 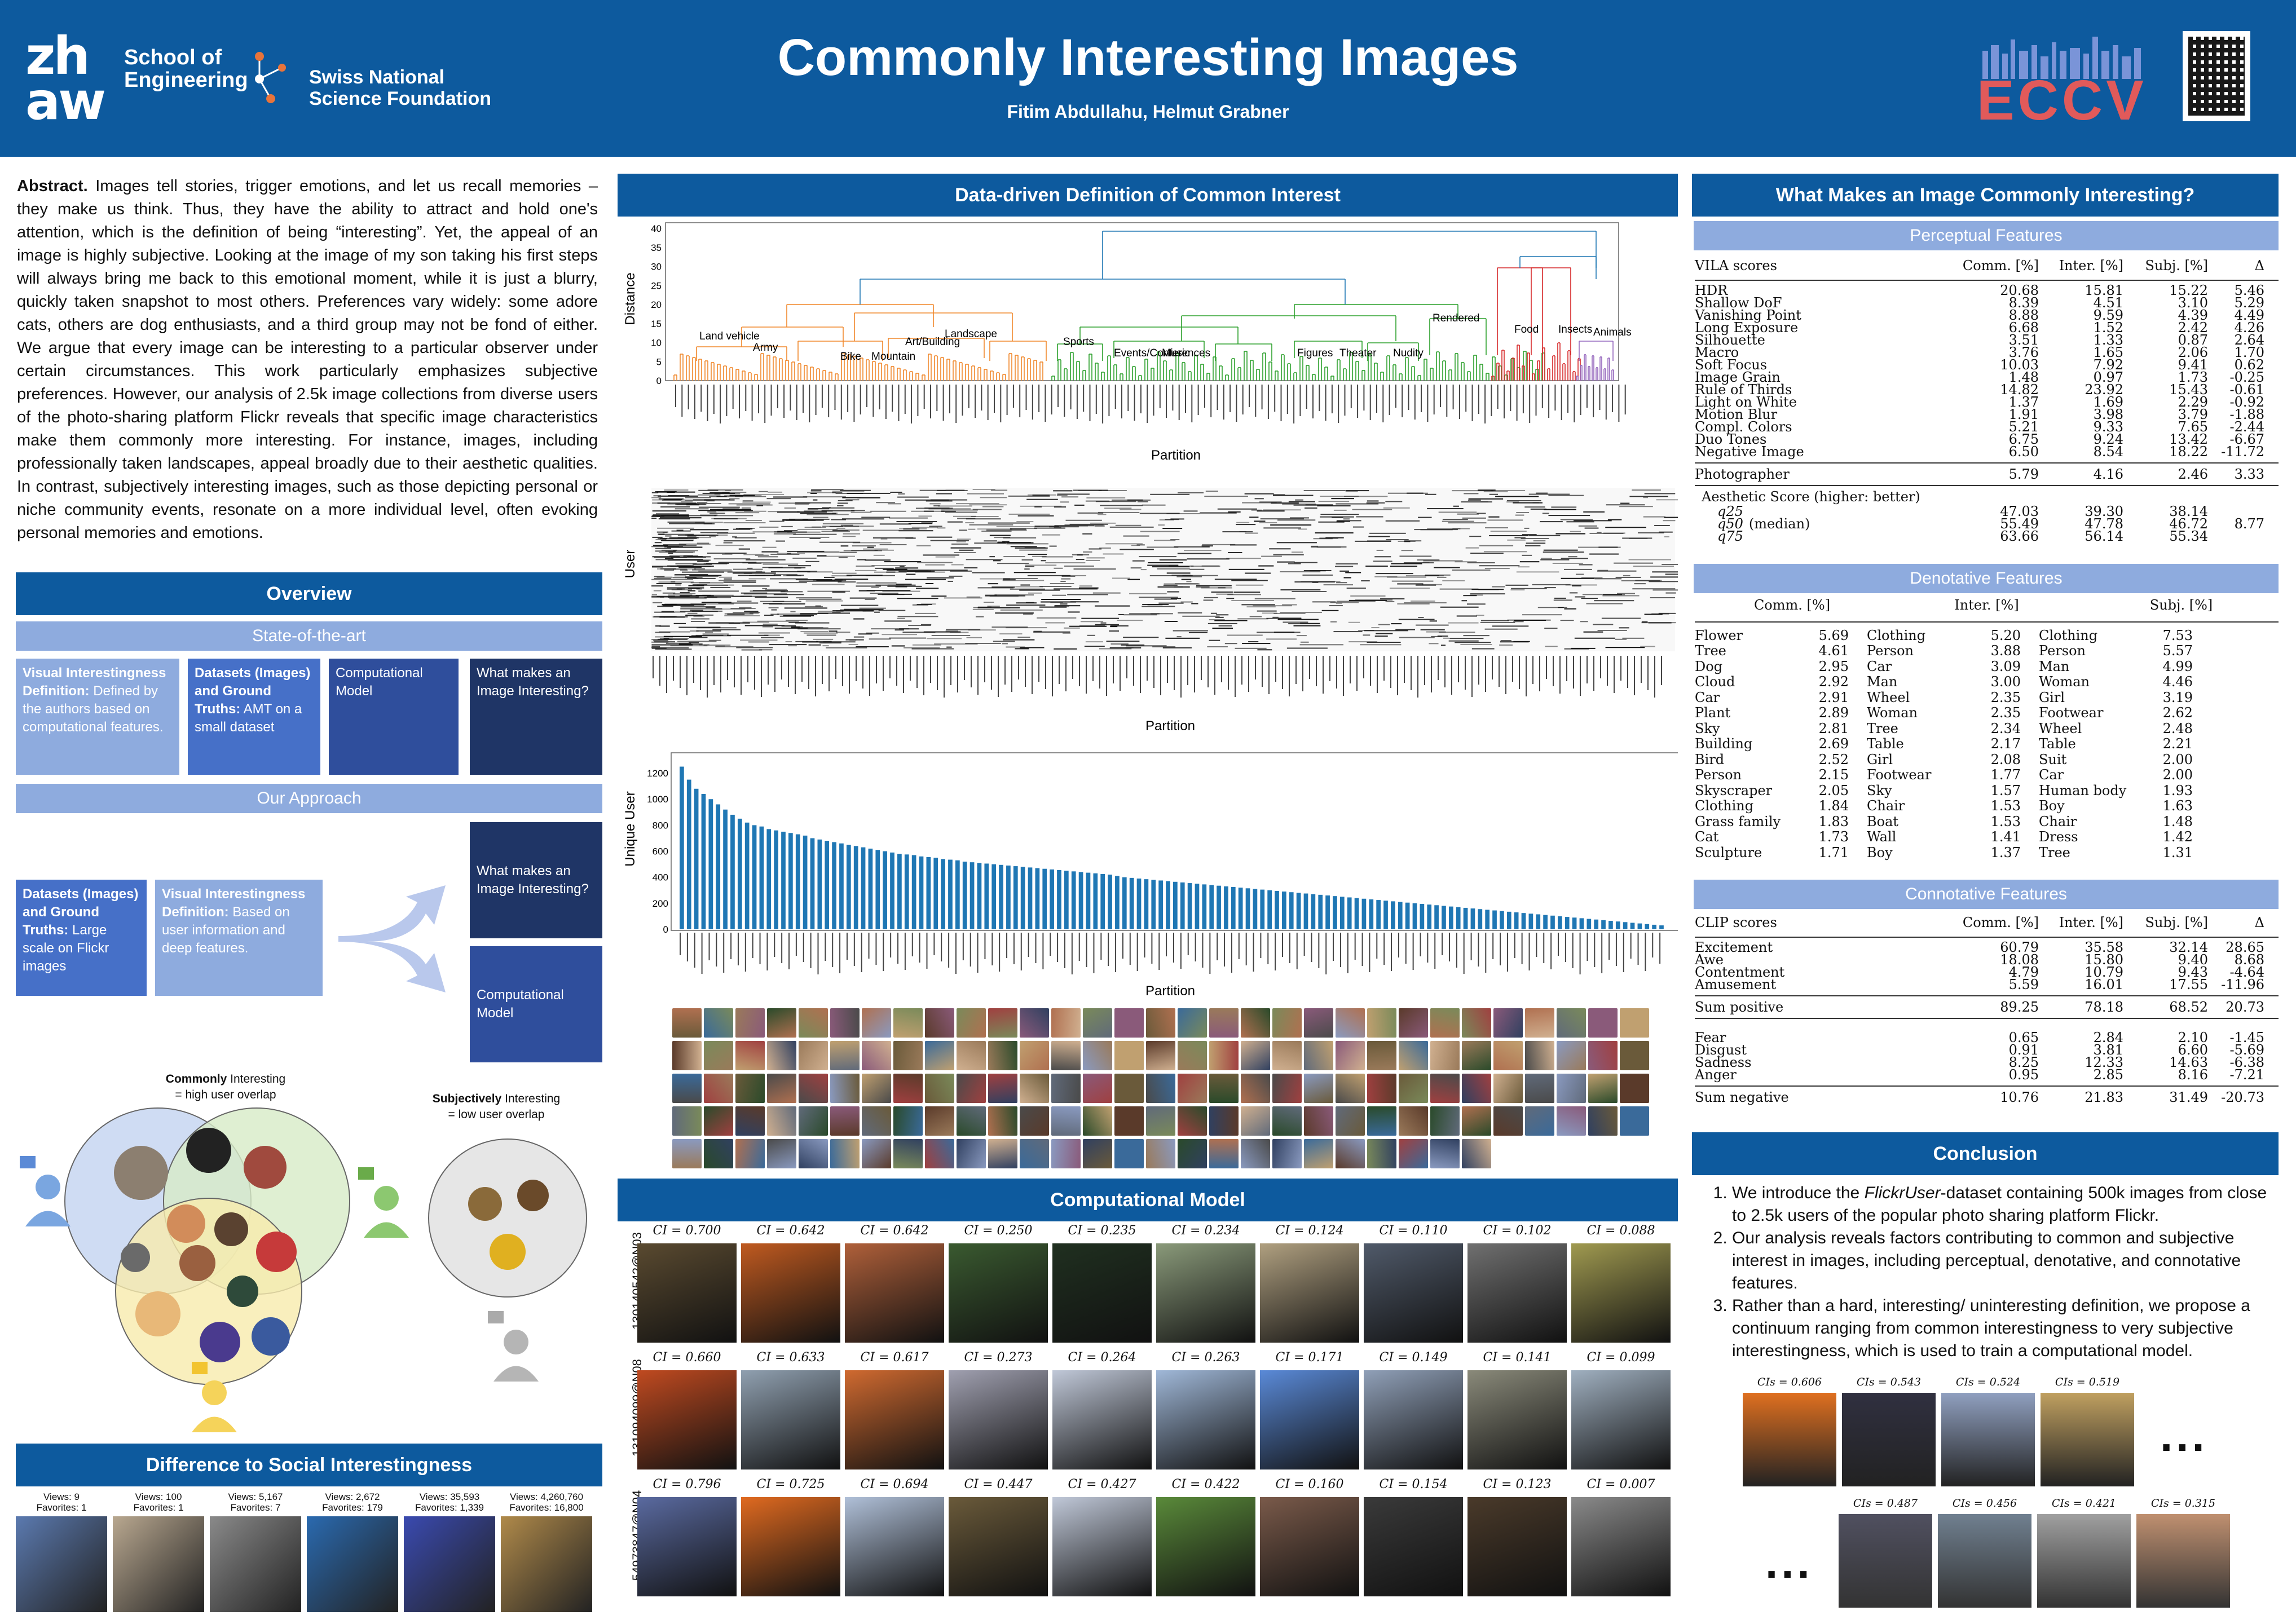 What do you see at coordinates (1944, 713) in the screenshot?
I see `table-row: Plant 2.89 Woman 2.35 Footwear 2.62` at bounding box center [1944, 713].